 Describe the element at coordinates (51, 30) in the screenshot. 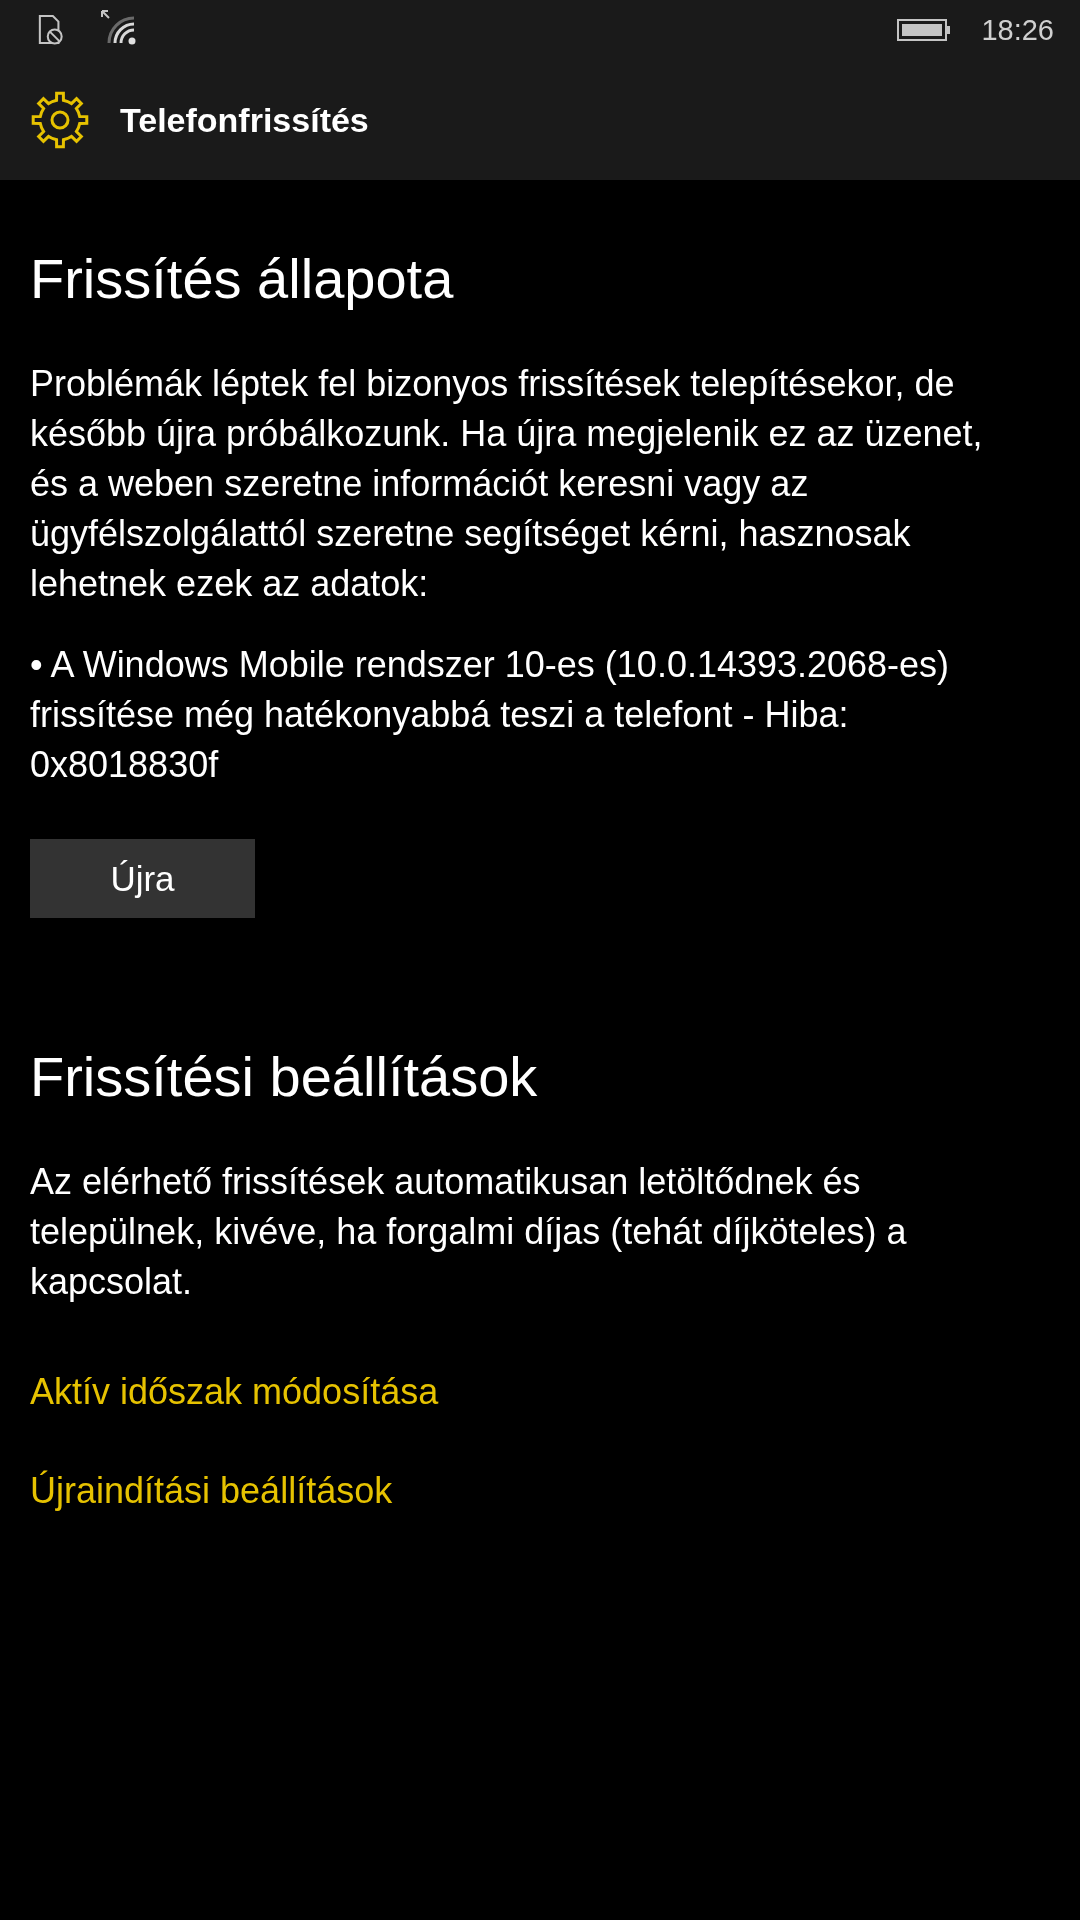

I see `no-sim-icon` at that location.